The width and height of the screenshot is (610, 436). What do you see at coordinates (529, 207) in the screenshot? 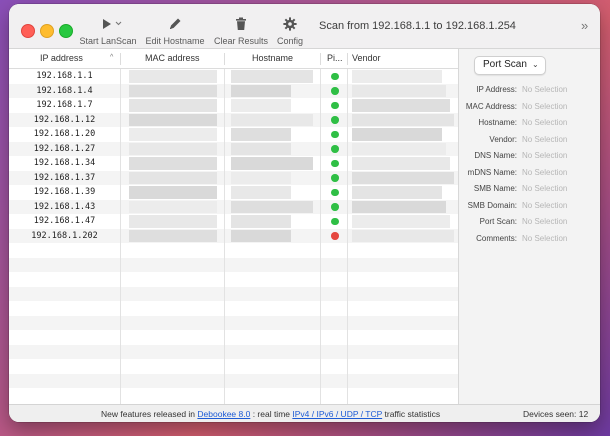
I see `detail-field: SMB Domain: No Selection` at bounding box center [529, 207].